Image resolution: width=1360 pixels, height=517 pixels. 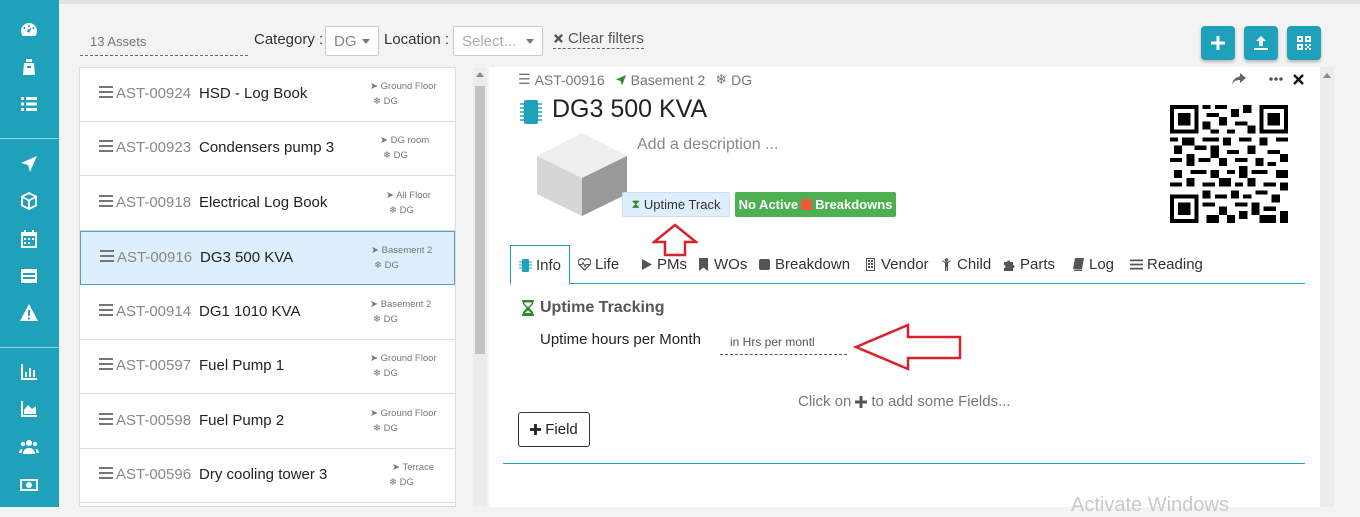 What do you see at coordinates (29, 239) in the screenshot?
I see `calendar-icon` at bounding box center [29, 239].